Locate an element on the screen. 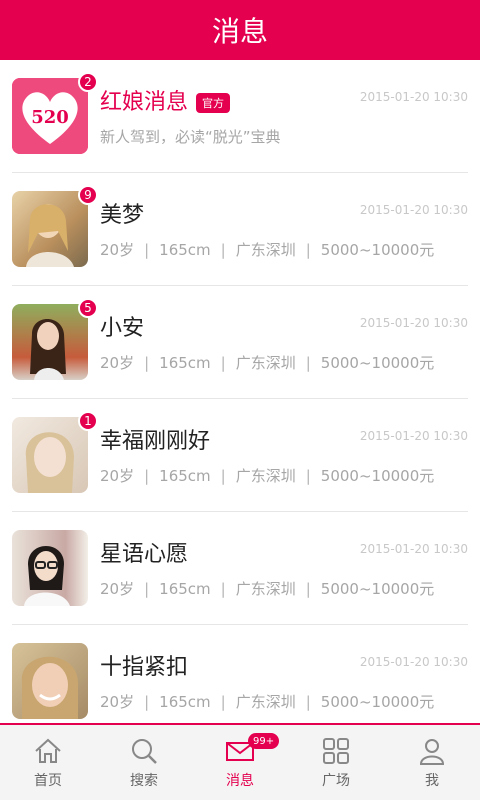  tab-me: 我 is located at coordinates (432, 762).